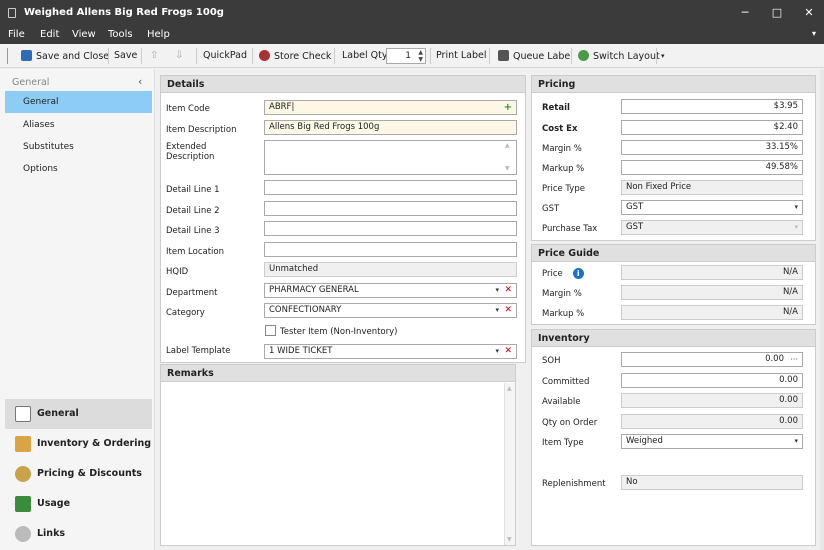  Describe the element at coordinates (673, 338) in the screenshot. I see `inventory-header: Inventory` at that location.